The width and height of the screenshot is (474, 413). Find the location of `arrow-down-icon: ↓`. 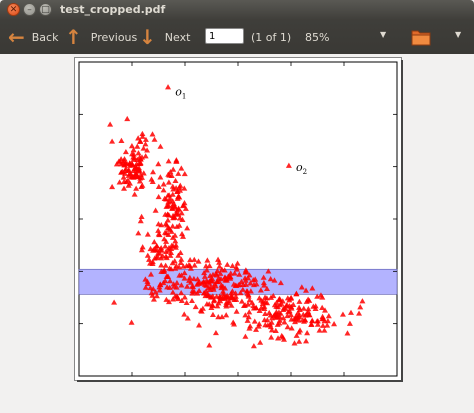

arrow-down-icon: ↓ is located at coordinates (147, 37).